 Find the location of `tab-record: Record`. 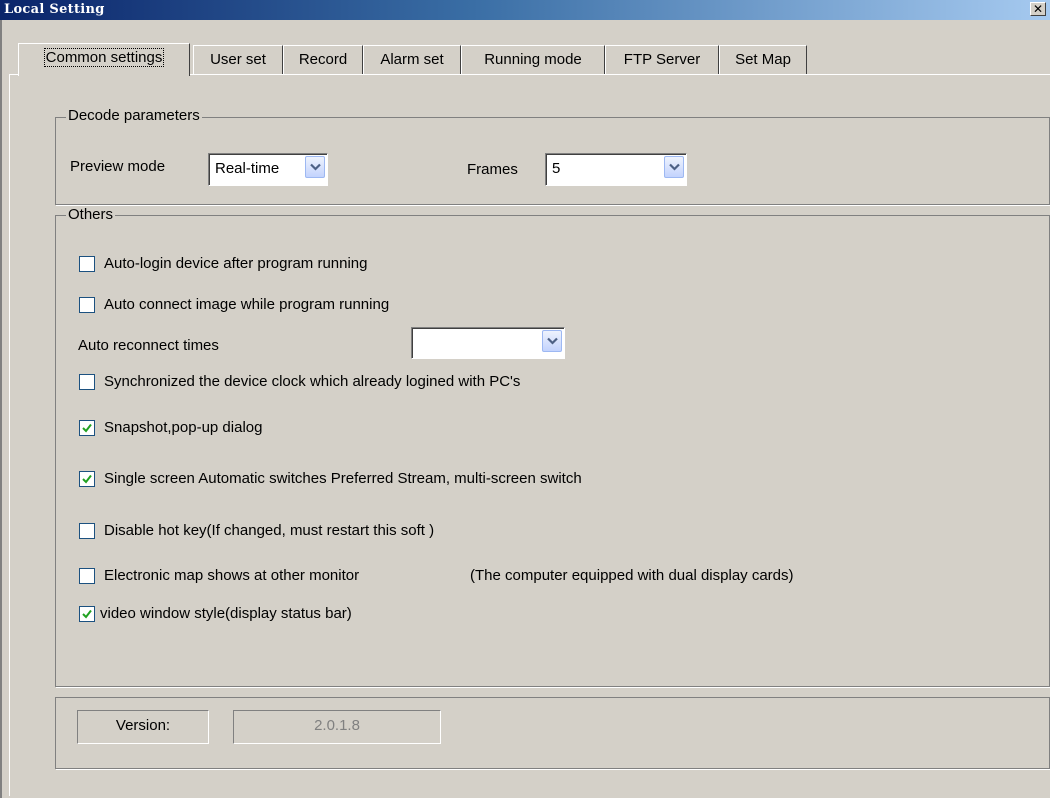

tab-record: Record is located at coordinates (323, 60).